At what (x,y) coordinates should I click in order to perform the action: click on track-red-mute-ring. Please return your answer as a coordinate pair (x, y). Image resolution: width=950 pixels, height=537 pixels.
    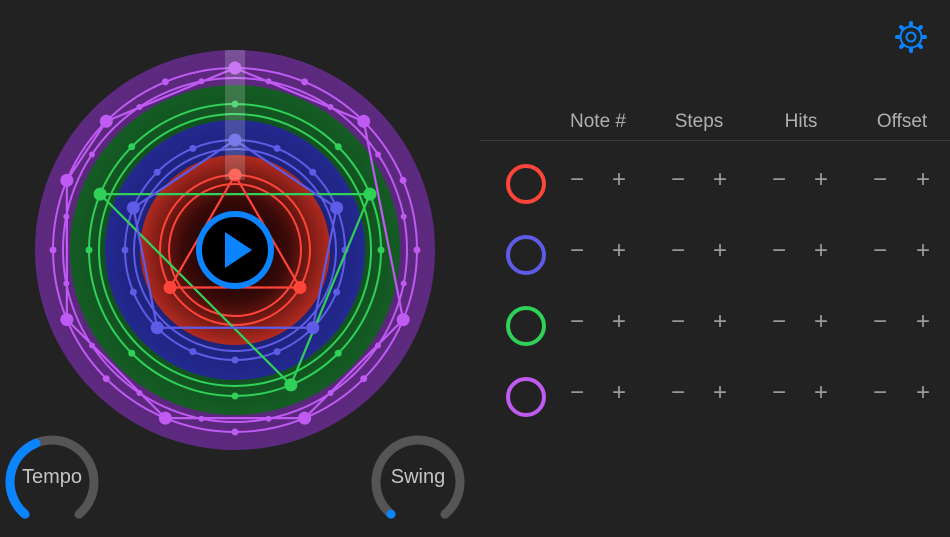
    Looking at the image, I should click on (526, 184).